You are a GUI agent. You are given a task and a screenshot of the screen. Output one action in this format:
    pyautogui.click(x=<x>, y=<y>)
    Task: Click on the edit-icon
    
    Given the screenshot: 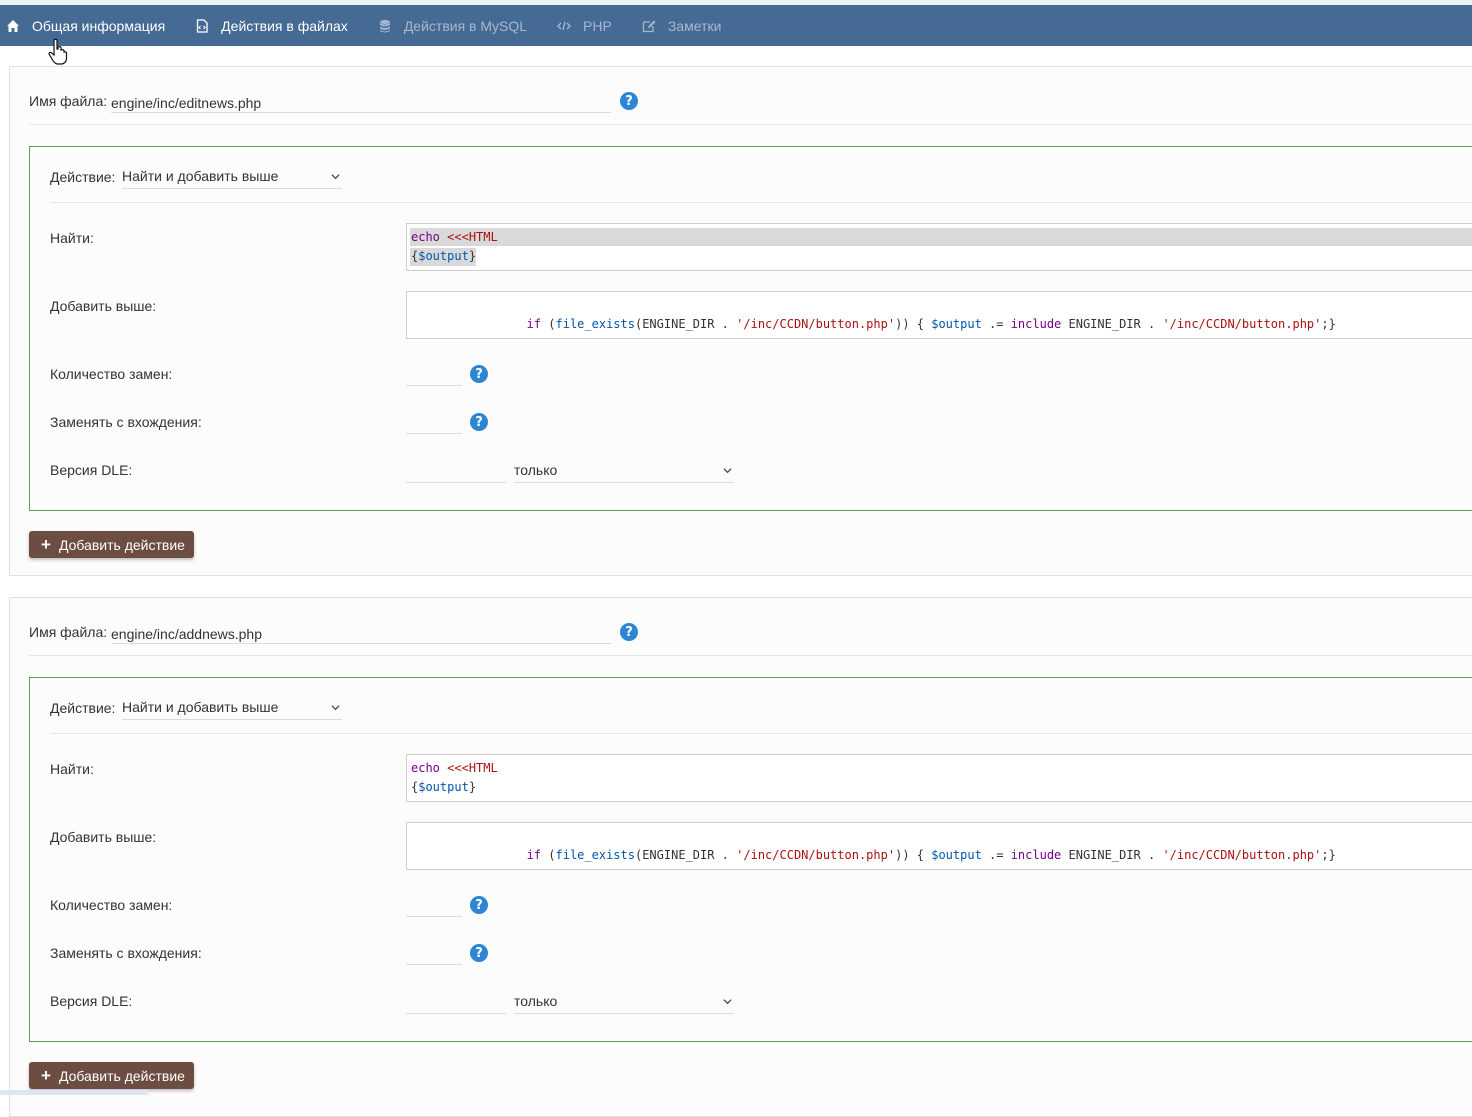 What is the action you would take?
    pyautogui.click(x=649, y=26)
    